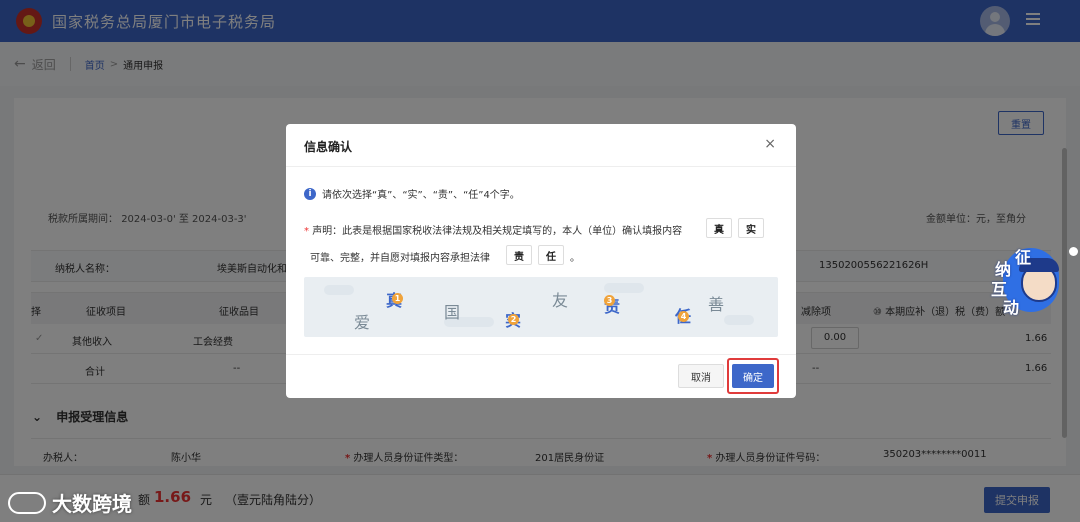  What do you see at coordinates (397, 298) in the screenshot?
I see `click-order-badge: 1` at bounding box center [397, 298].